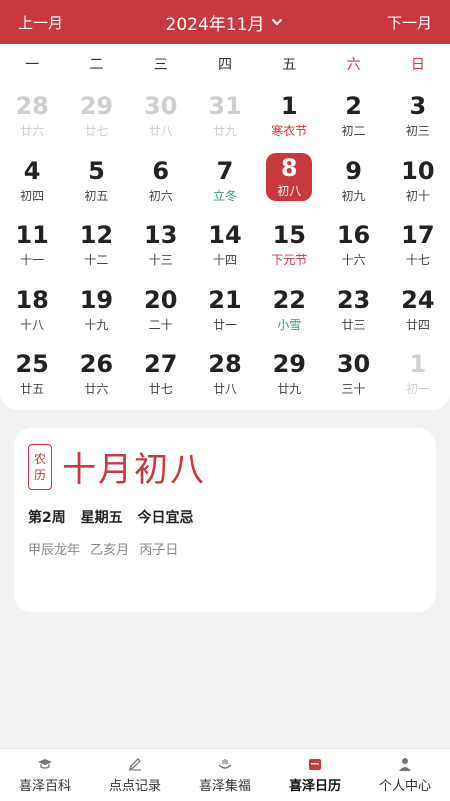 This screenshot has height=801, width=450. Describe the element at coordinates (32, 183) in the screenshot. I see `calendar-day: 4 初四` at that location.